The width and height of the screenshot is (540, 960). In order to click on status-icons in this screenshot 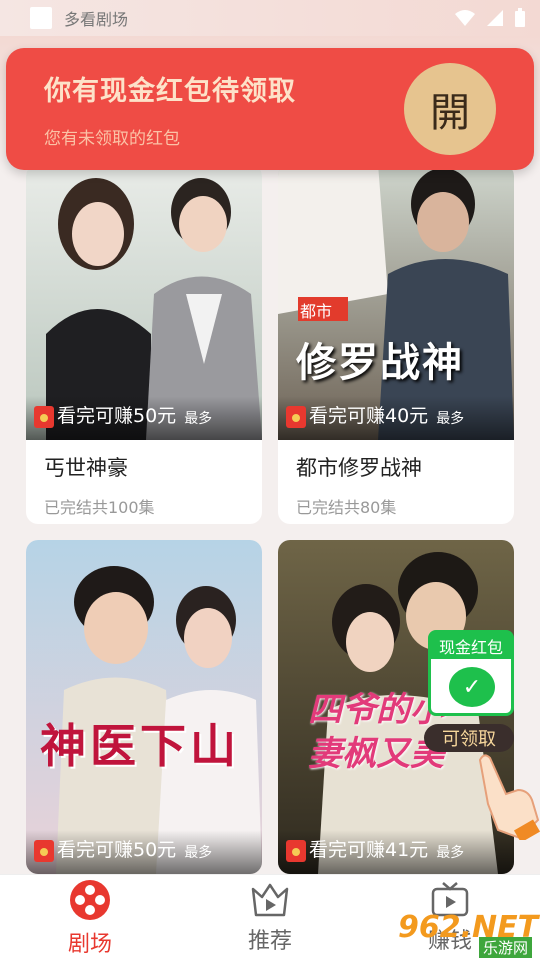, I will do `click(490, 18)`.